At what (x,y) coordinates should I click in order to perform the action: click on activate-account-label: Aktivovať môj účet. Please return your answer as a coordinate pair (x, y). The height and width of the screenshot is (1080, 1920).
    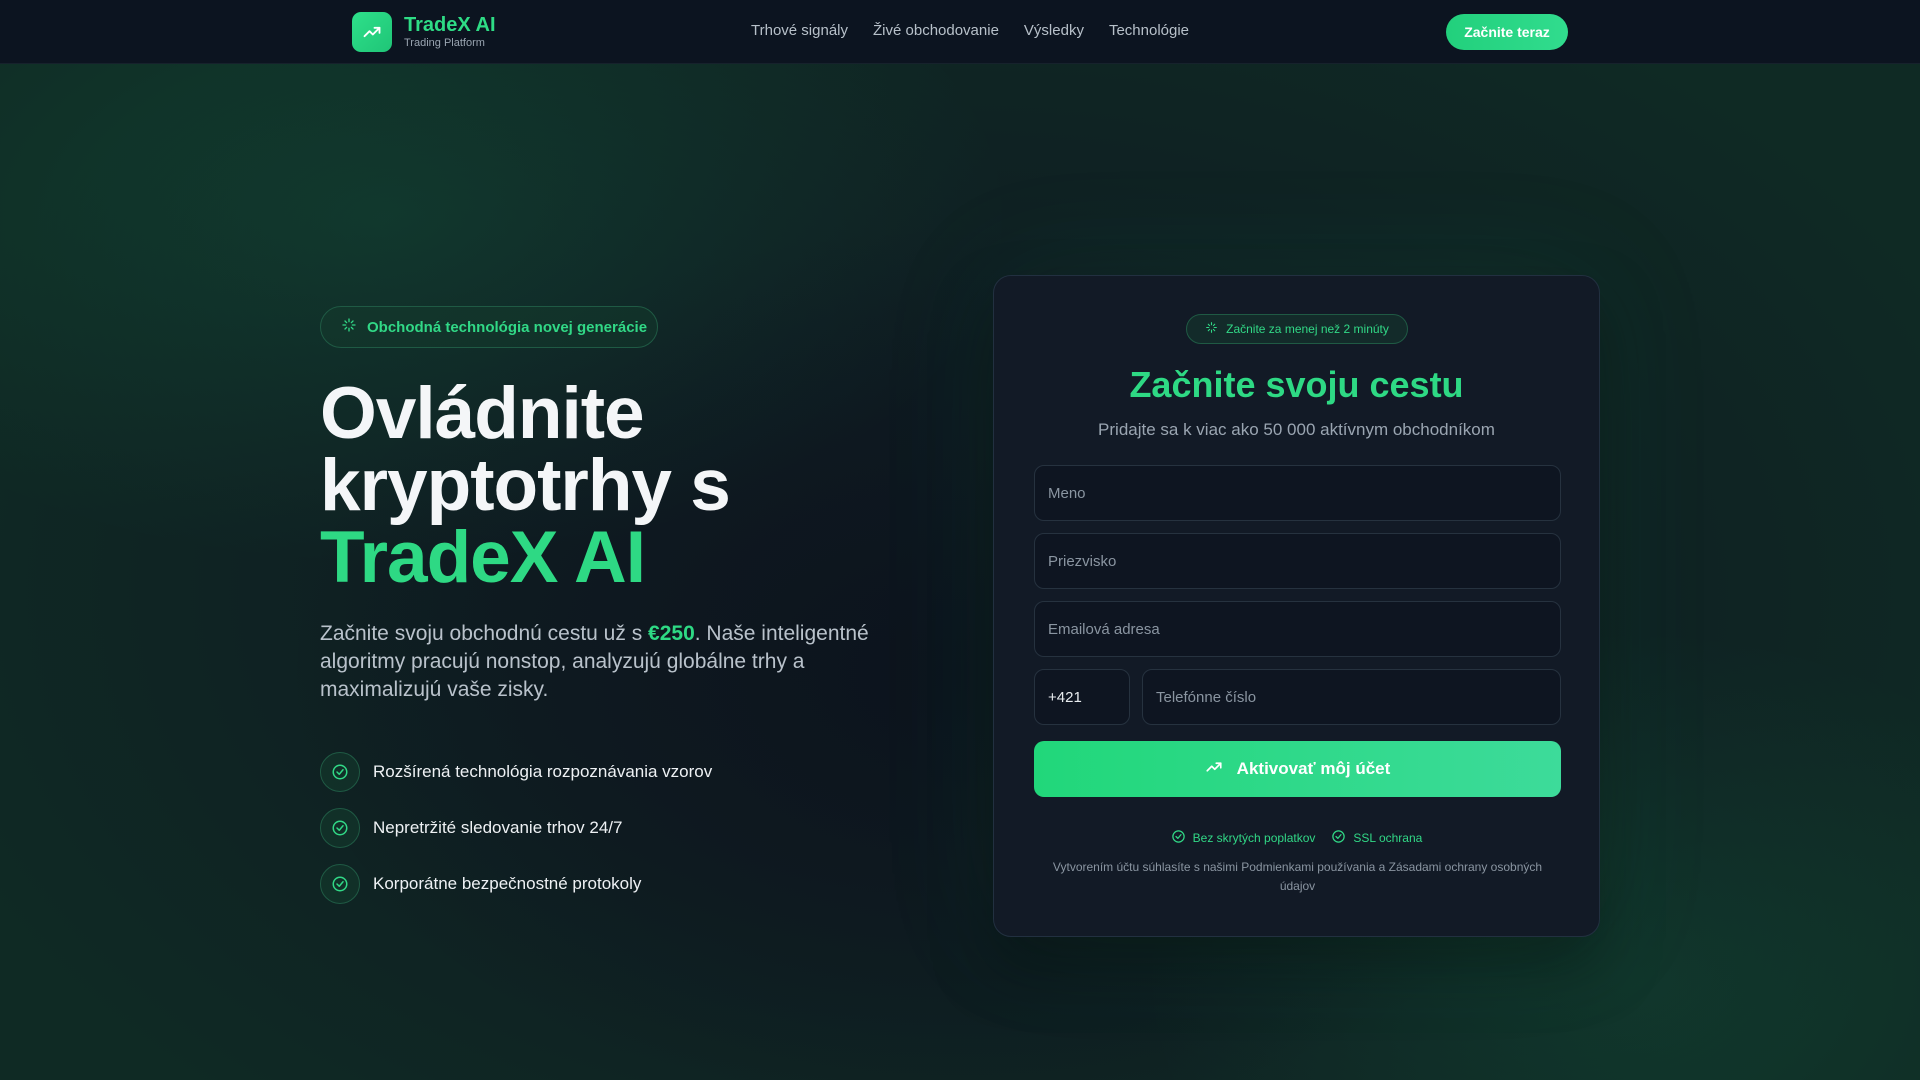
    Looking at the image, I should click on (1313, 768).